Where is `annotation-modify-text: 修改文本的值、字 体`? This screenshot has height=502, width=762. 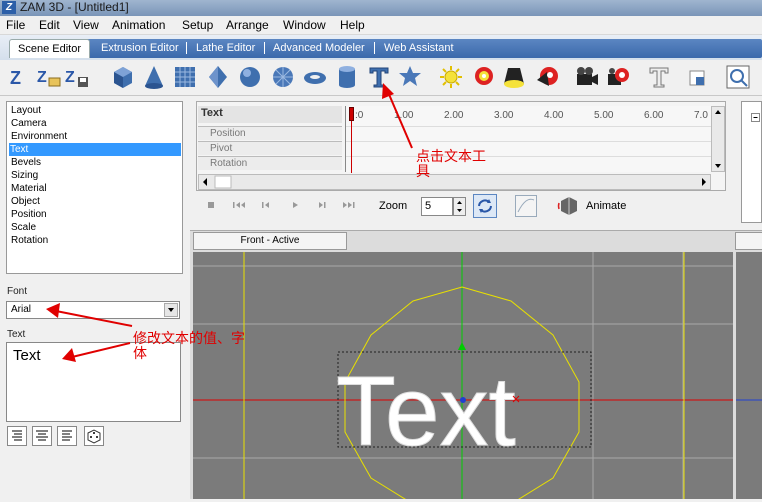
annotation-modify-text: 修改文本的值、字 体 is located at coordinates (189, 345).